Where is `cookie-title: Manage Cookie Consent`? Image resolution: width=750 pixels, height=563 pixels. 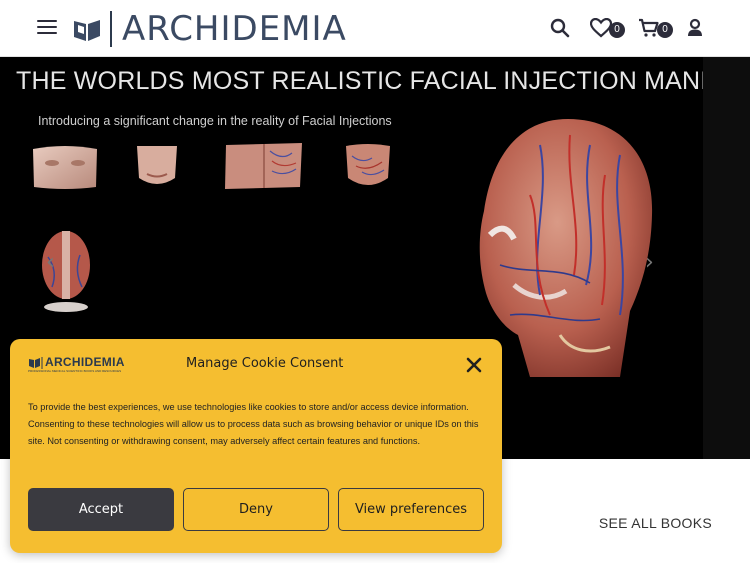
cookie-title: Manage Cookie Consent is located at coordinates (265, 363).